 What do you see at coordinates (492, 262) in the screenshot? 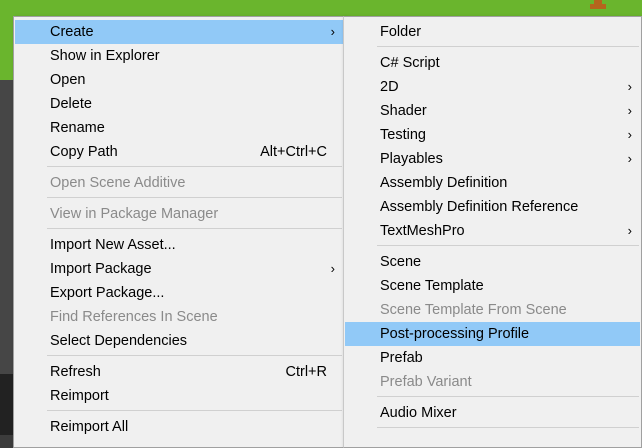
I see `menu-item-scene: Scene` at bounding box center [492, 262].